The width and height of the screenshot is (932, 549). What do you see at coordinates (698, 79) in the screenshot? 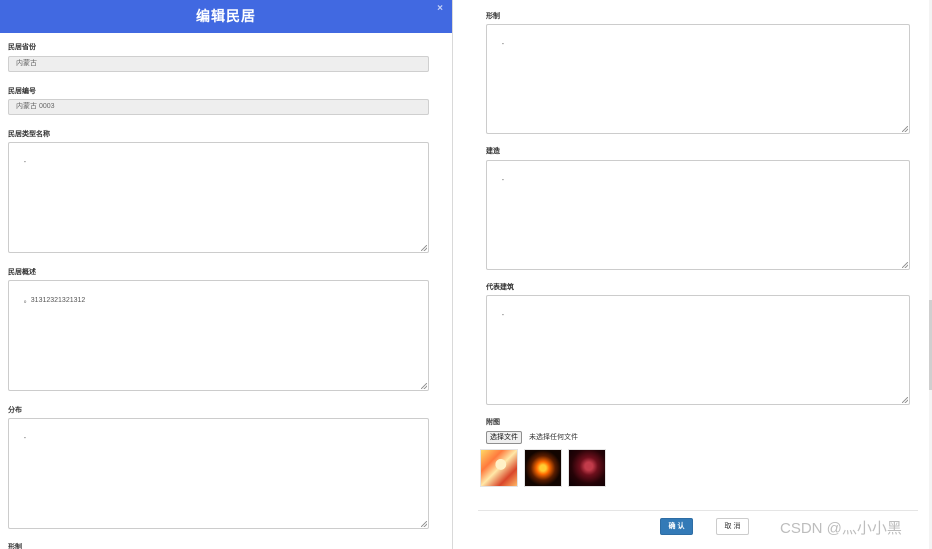
I see `shape-textarea: -` at bounding box center [698, 79].